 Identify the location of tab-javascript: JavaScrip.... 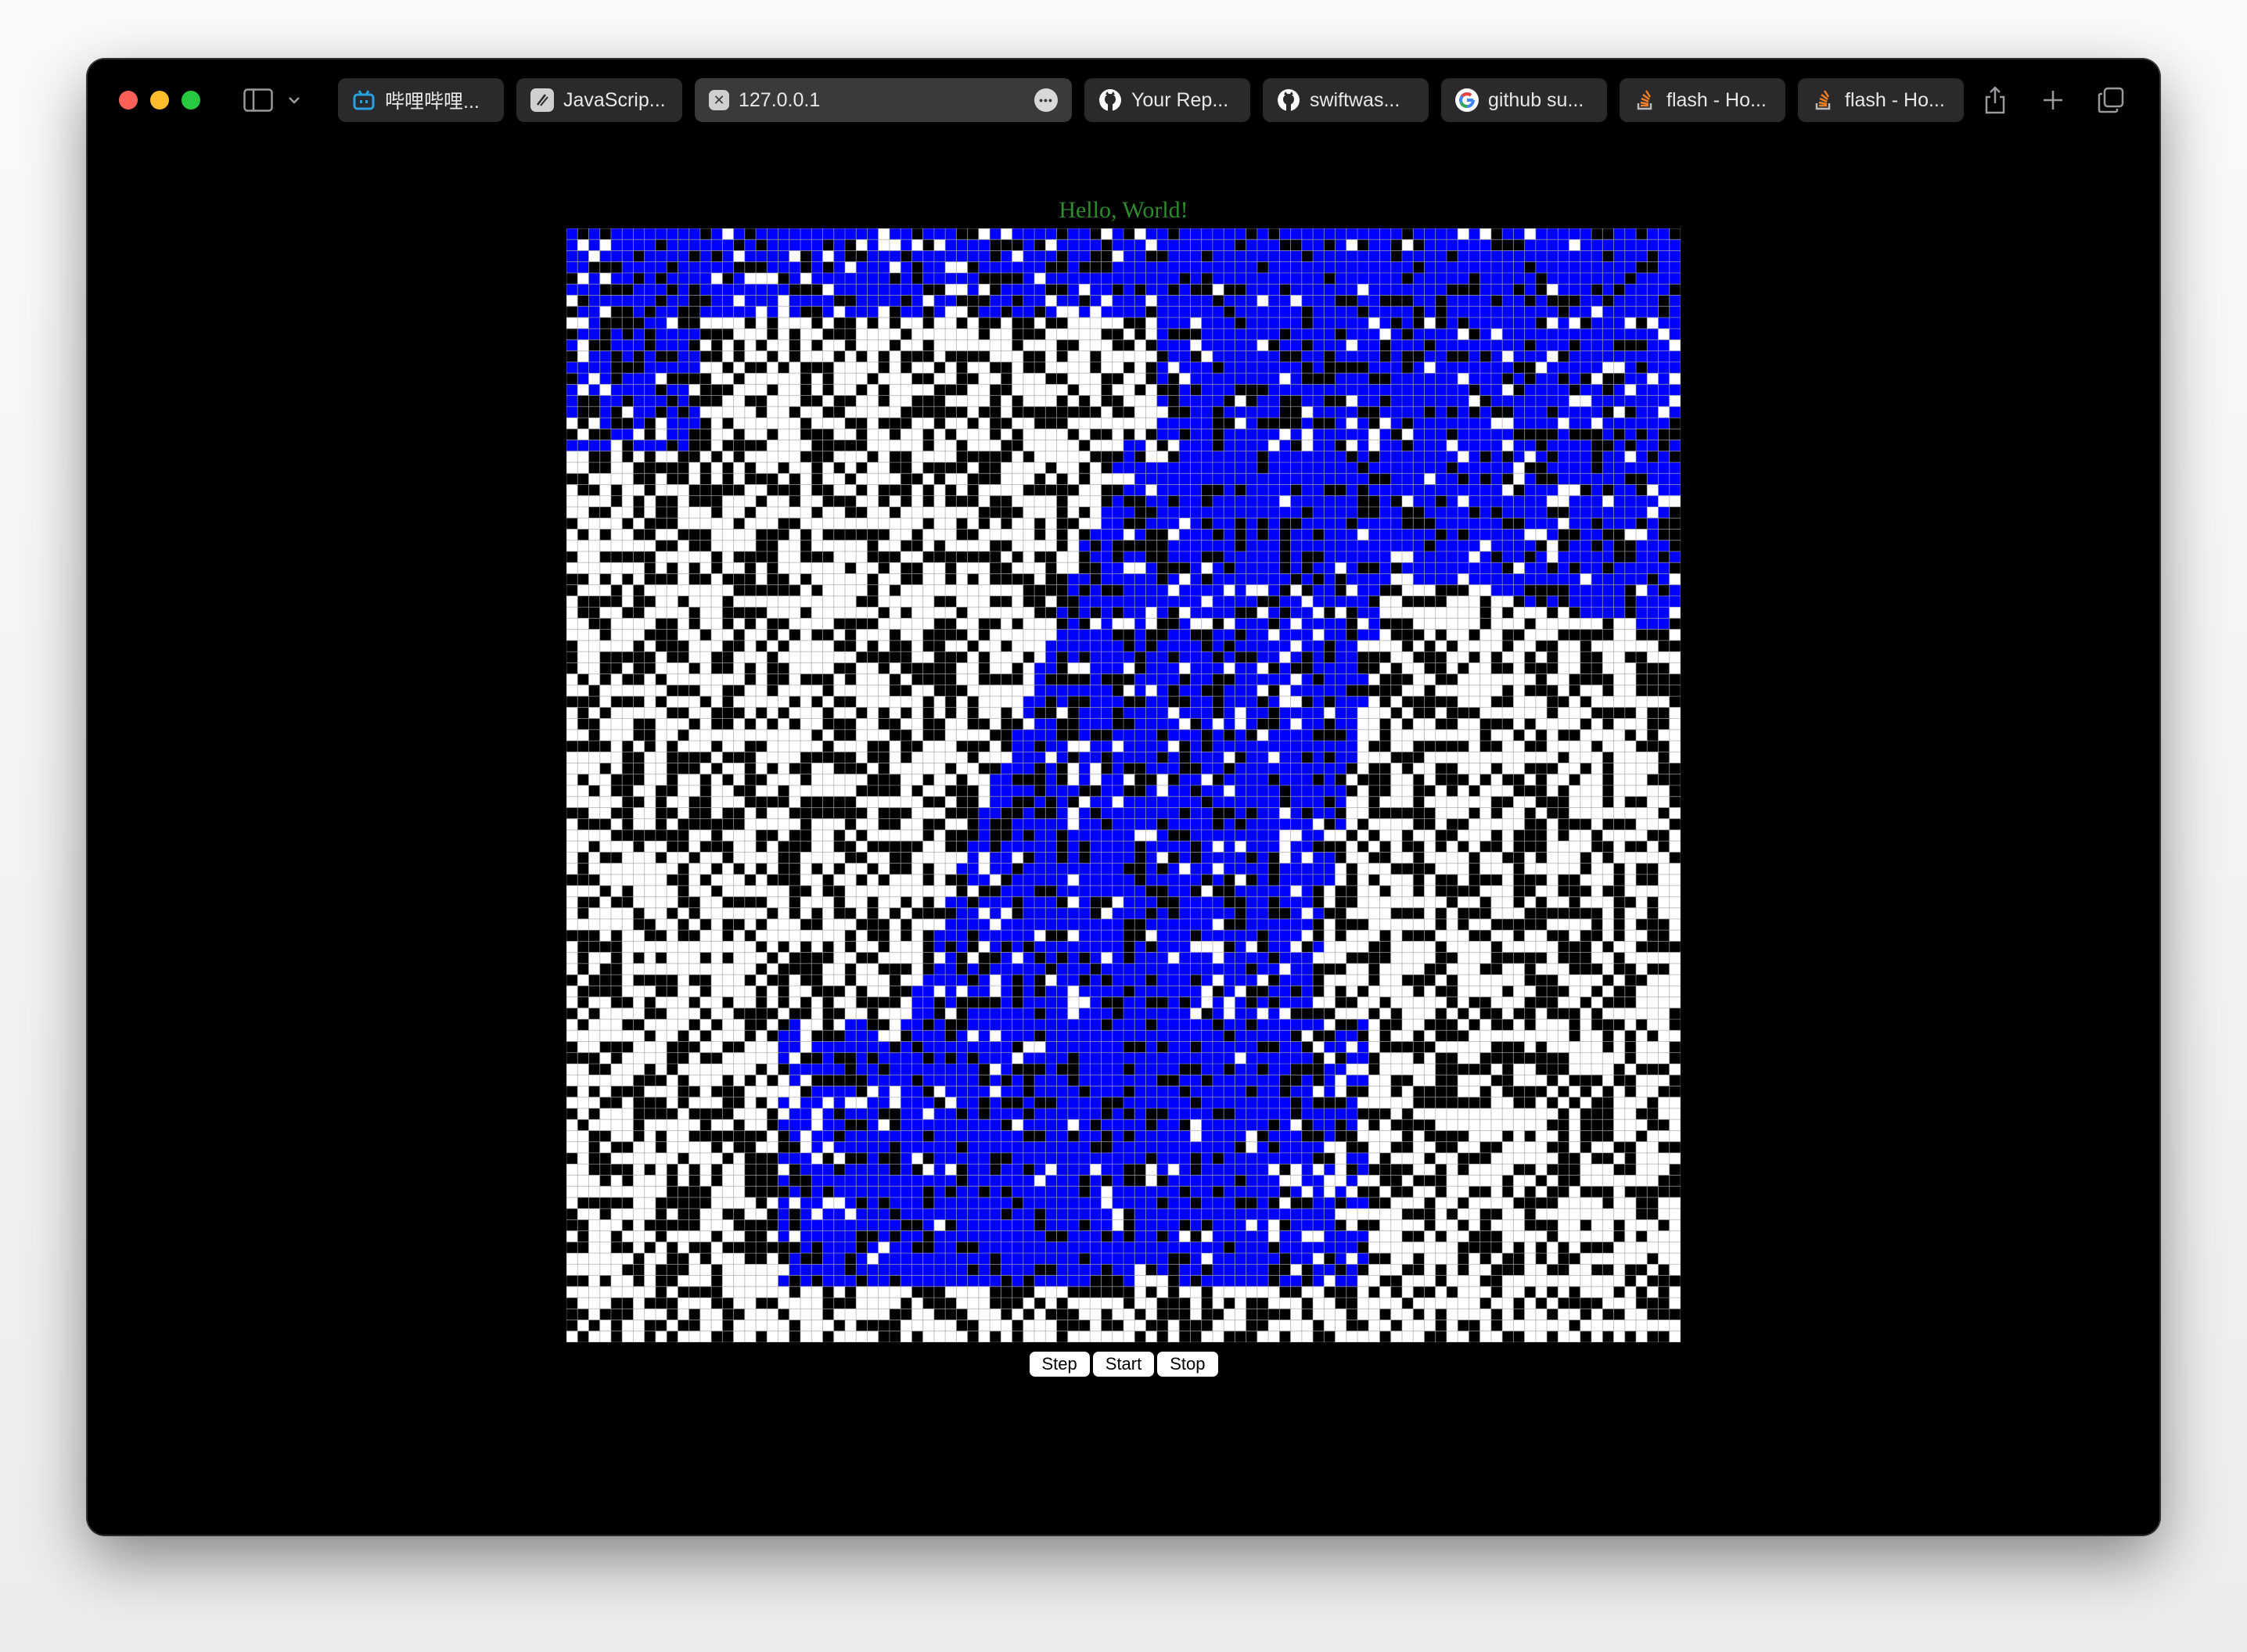
(599, 100).